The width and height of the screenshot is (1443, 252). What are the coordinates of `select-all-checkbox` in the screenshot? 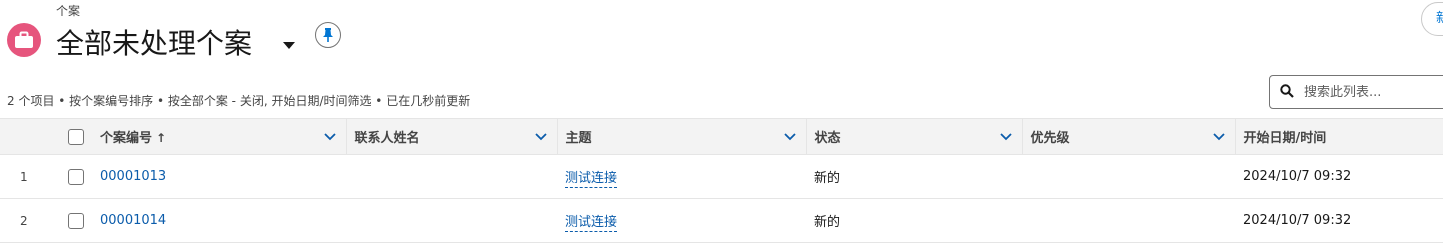 It's located at (76, 136).